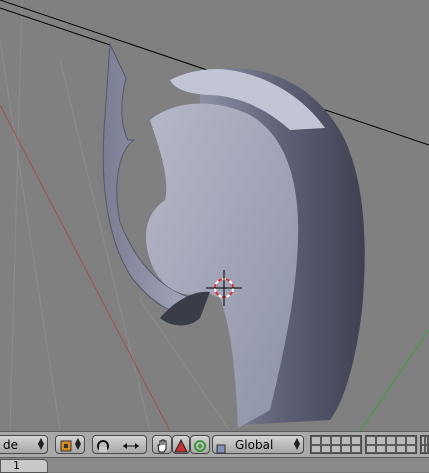  Describe the element at coordinates (119, 444) in the screenshot. I see `snap-toggle` at that location.